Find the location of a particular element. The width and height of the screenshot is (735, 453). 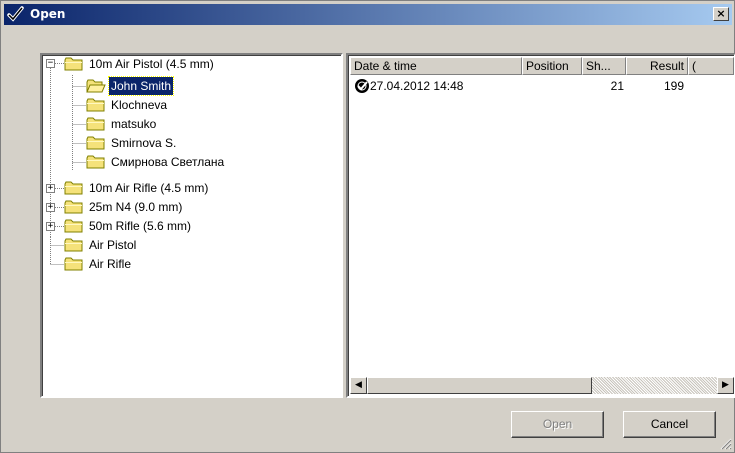

tree-item-label: Air Rifle is located at coordinates (110, 264).